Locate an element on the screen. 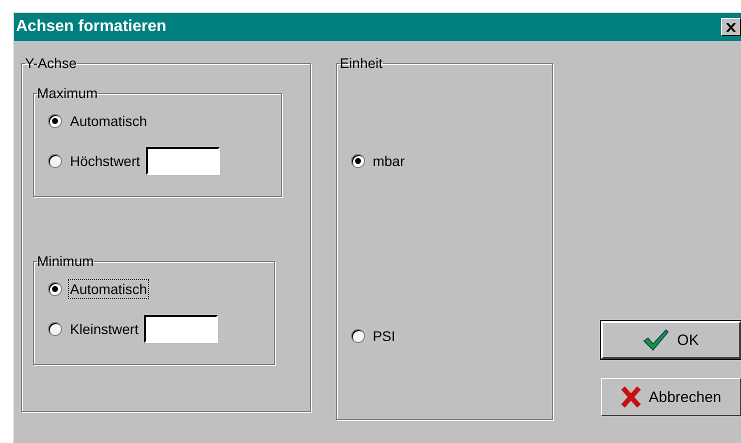  group-label: Maximum is located at coordinates (67, 93).